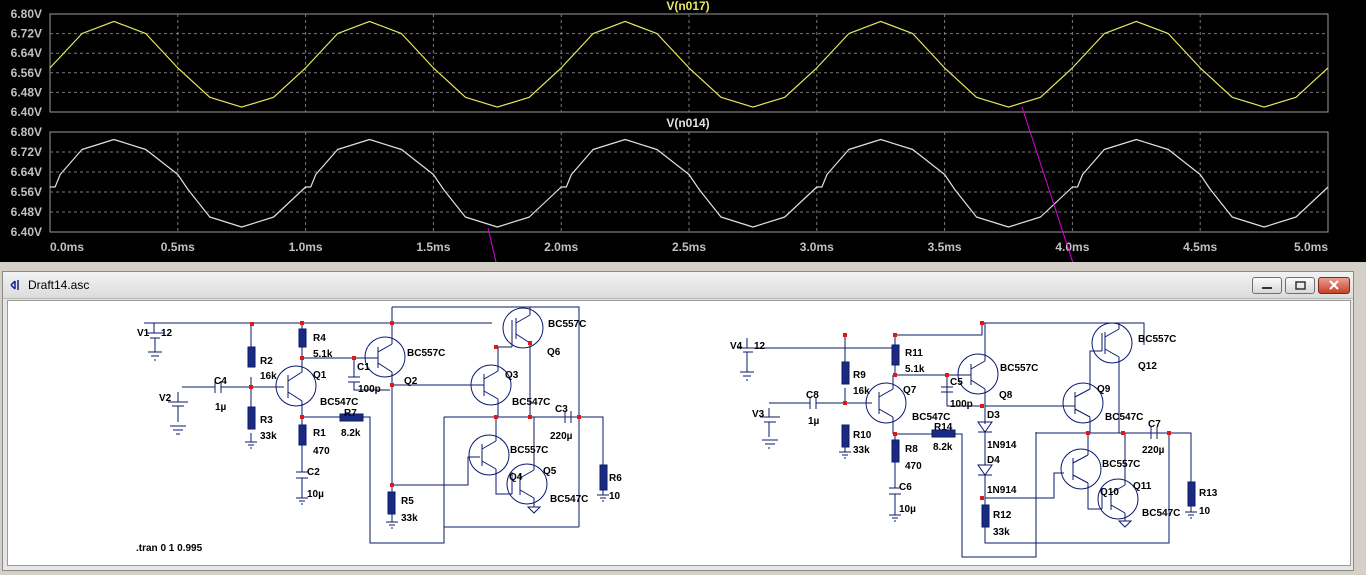 This screenshot has height=575, width=1366. I want to click on component-label-q9: Q9, so click(1104, 389).